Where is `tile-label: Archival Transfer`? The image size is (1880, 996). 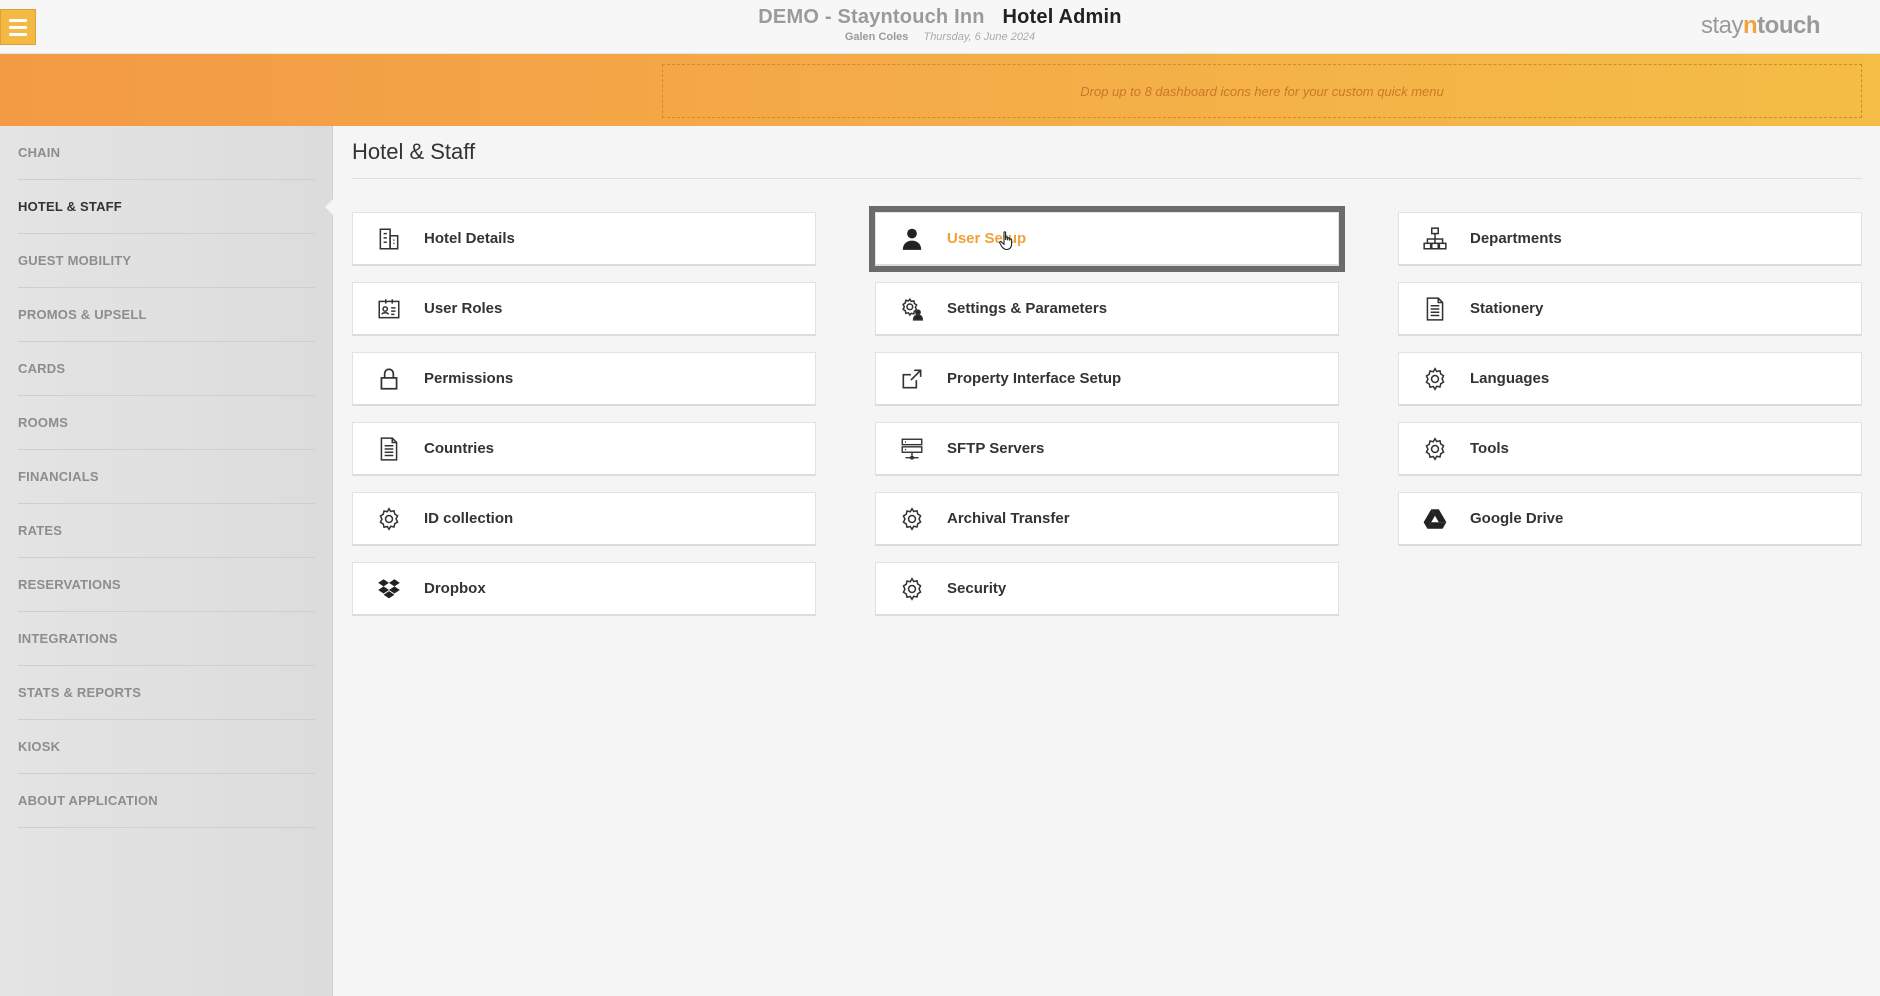 tile-label: Archival Transfer is located at coordinates (1008, 518).